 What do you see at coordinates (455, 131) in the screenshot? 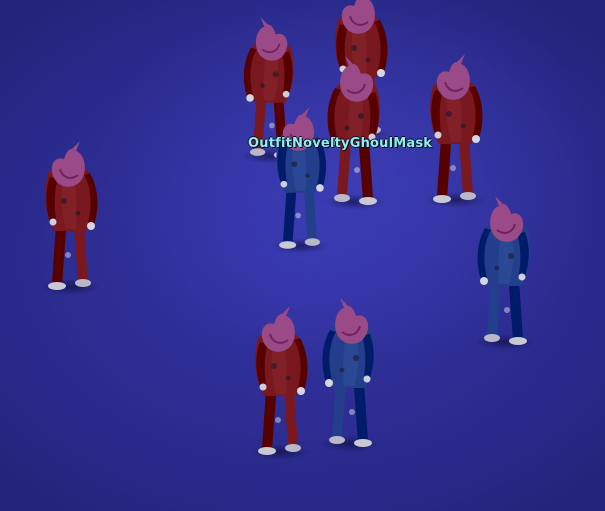
I see `zombie-red-right` at bounding box center [455, 131].